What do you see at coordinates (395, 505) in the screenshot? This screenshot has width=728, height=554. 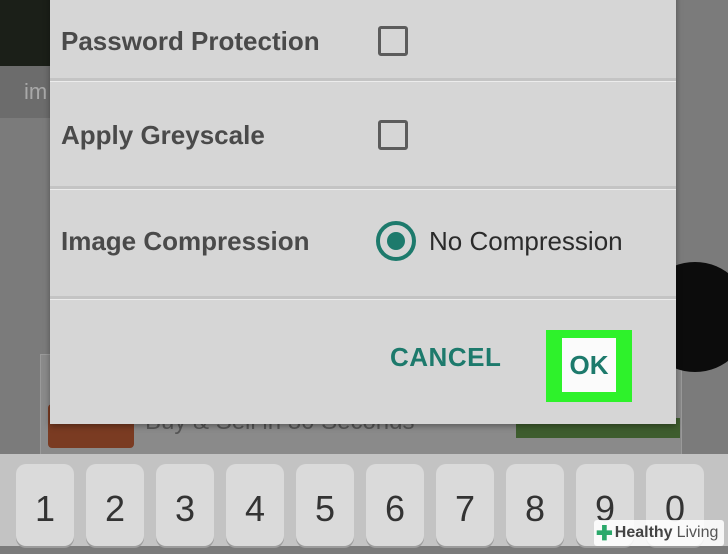 I see `key-6: 6` at bounding box center [395, 505].